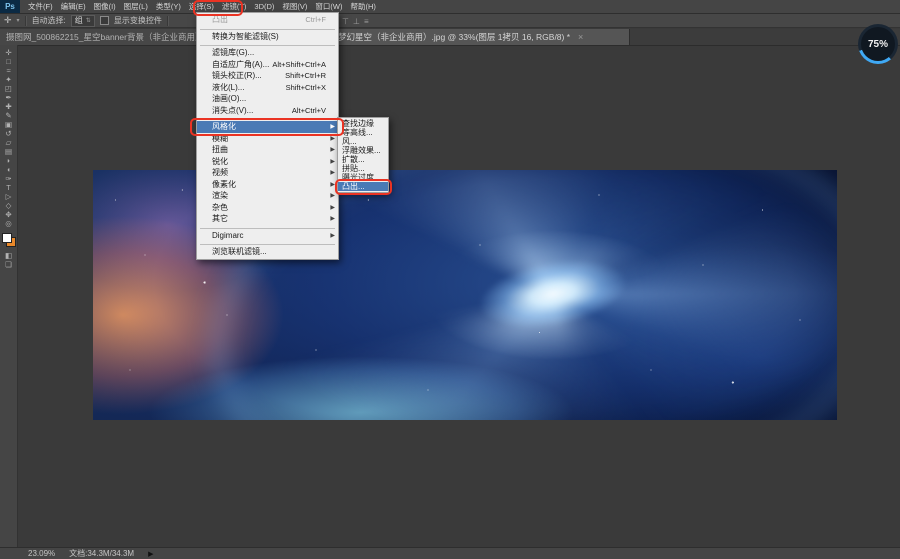 The height and width of the screenshot is (559, 900). Describe the element at coordinates (220, 138) in the screenshot. I see `filter-menu-item-label: 模糊` at that location.